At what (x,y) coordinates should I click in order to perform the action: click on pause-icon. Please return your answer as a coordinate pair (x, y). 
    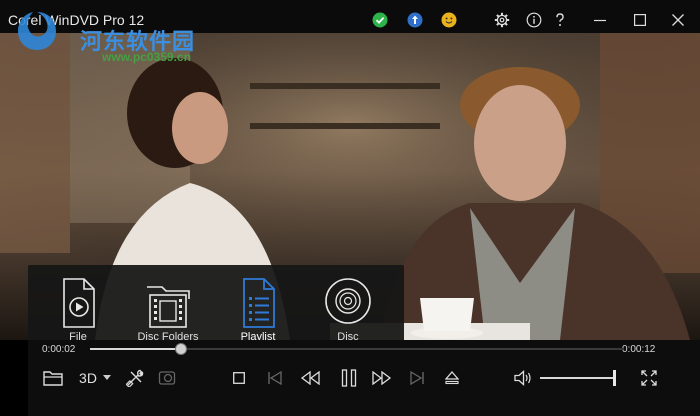
    Looking at the image, I should click on (349, 378).